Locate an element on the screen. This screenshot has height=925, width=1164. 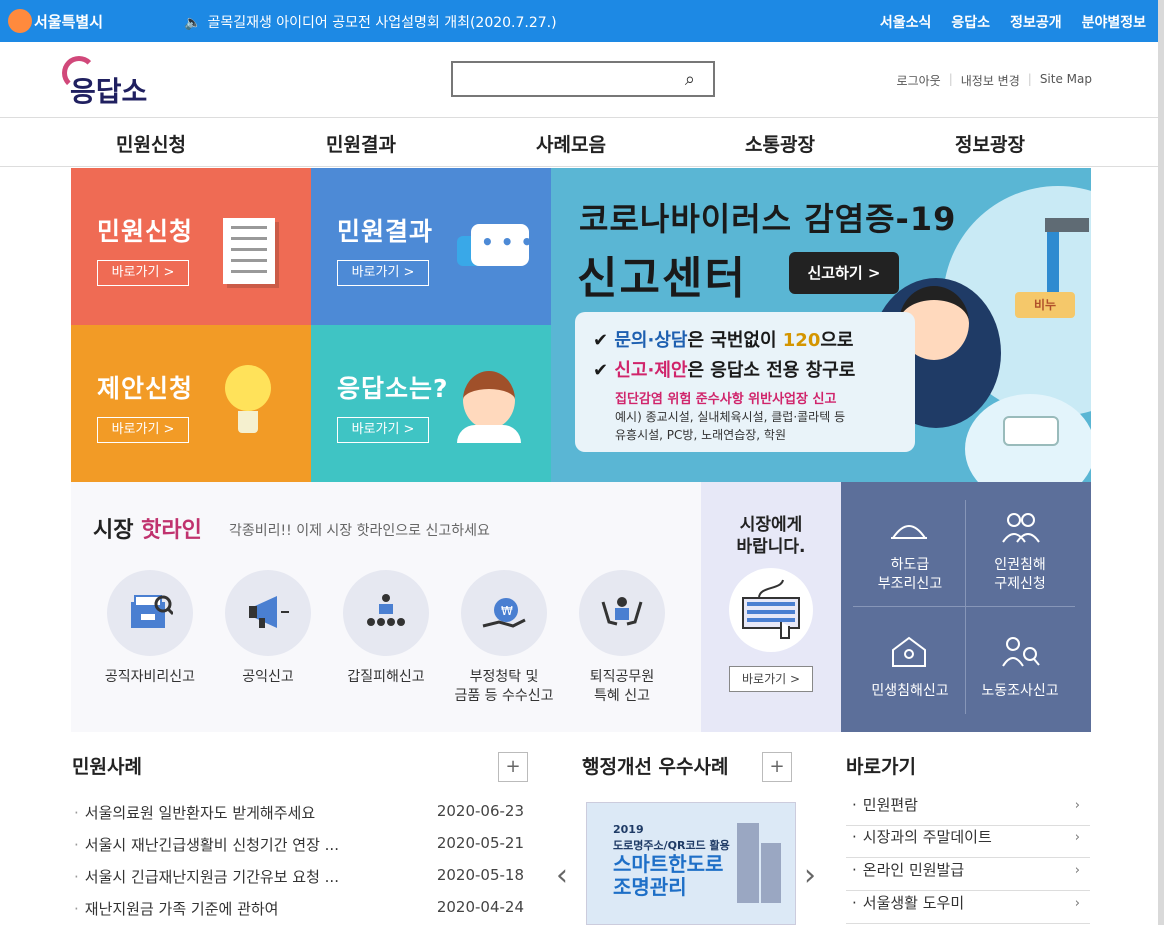
report-grid: 하도급 부조리신고 인권침해 구제신청 민생침해신고 노동조사신고 is located at coordinates (966, 607).